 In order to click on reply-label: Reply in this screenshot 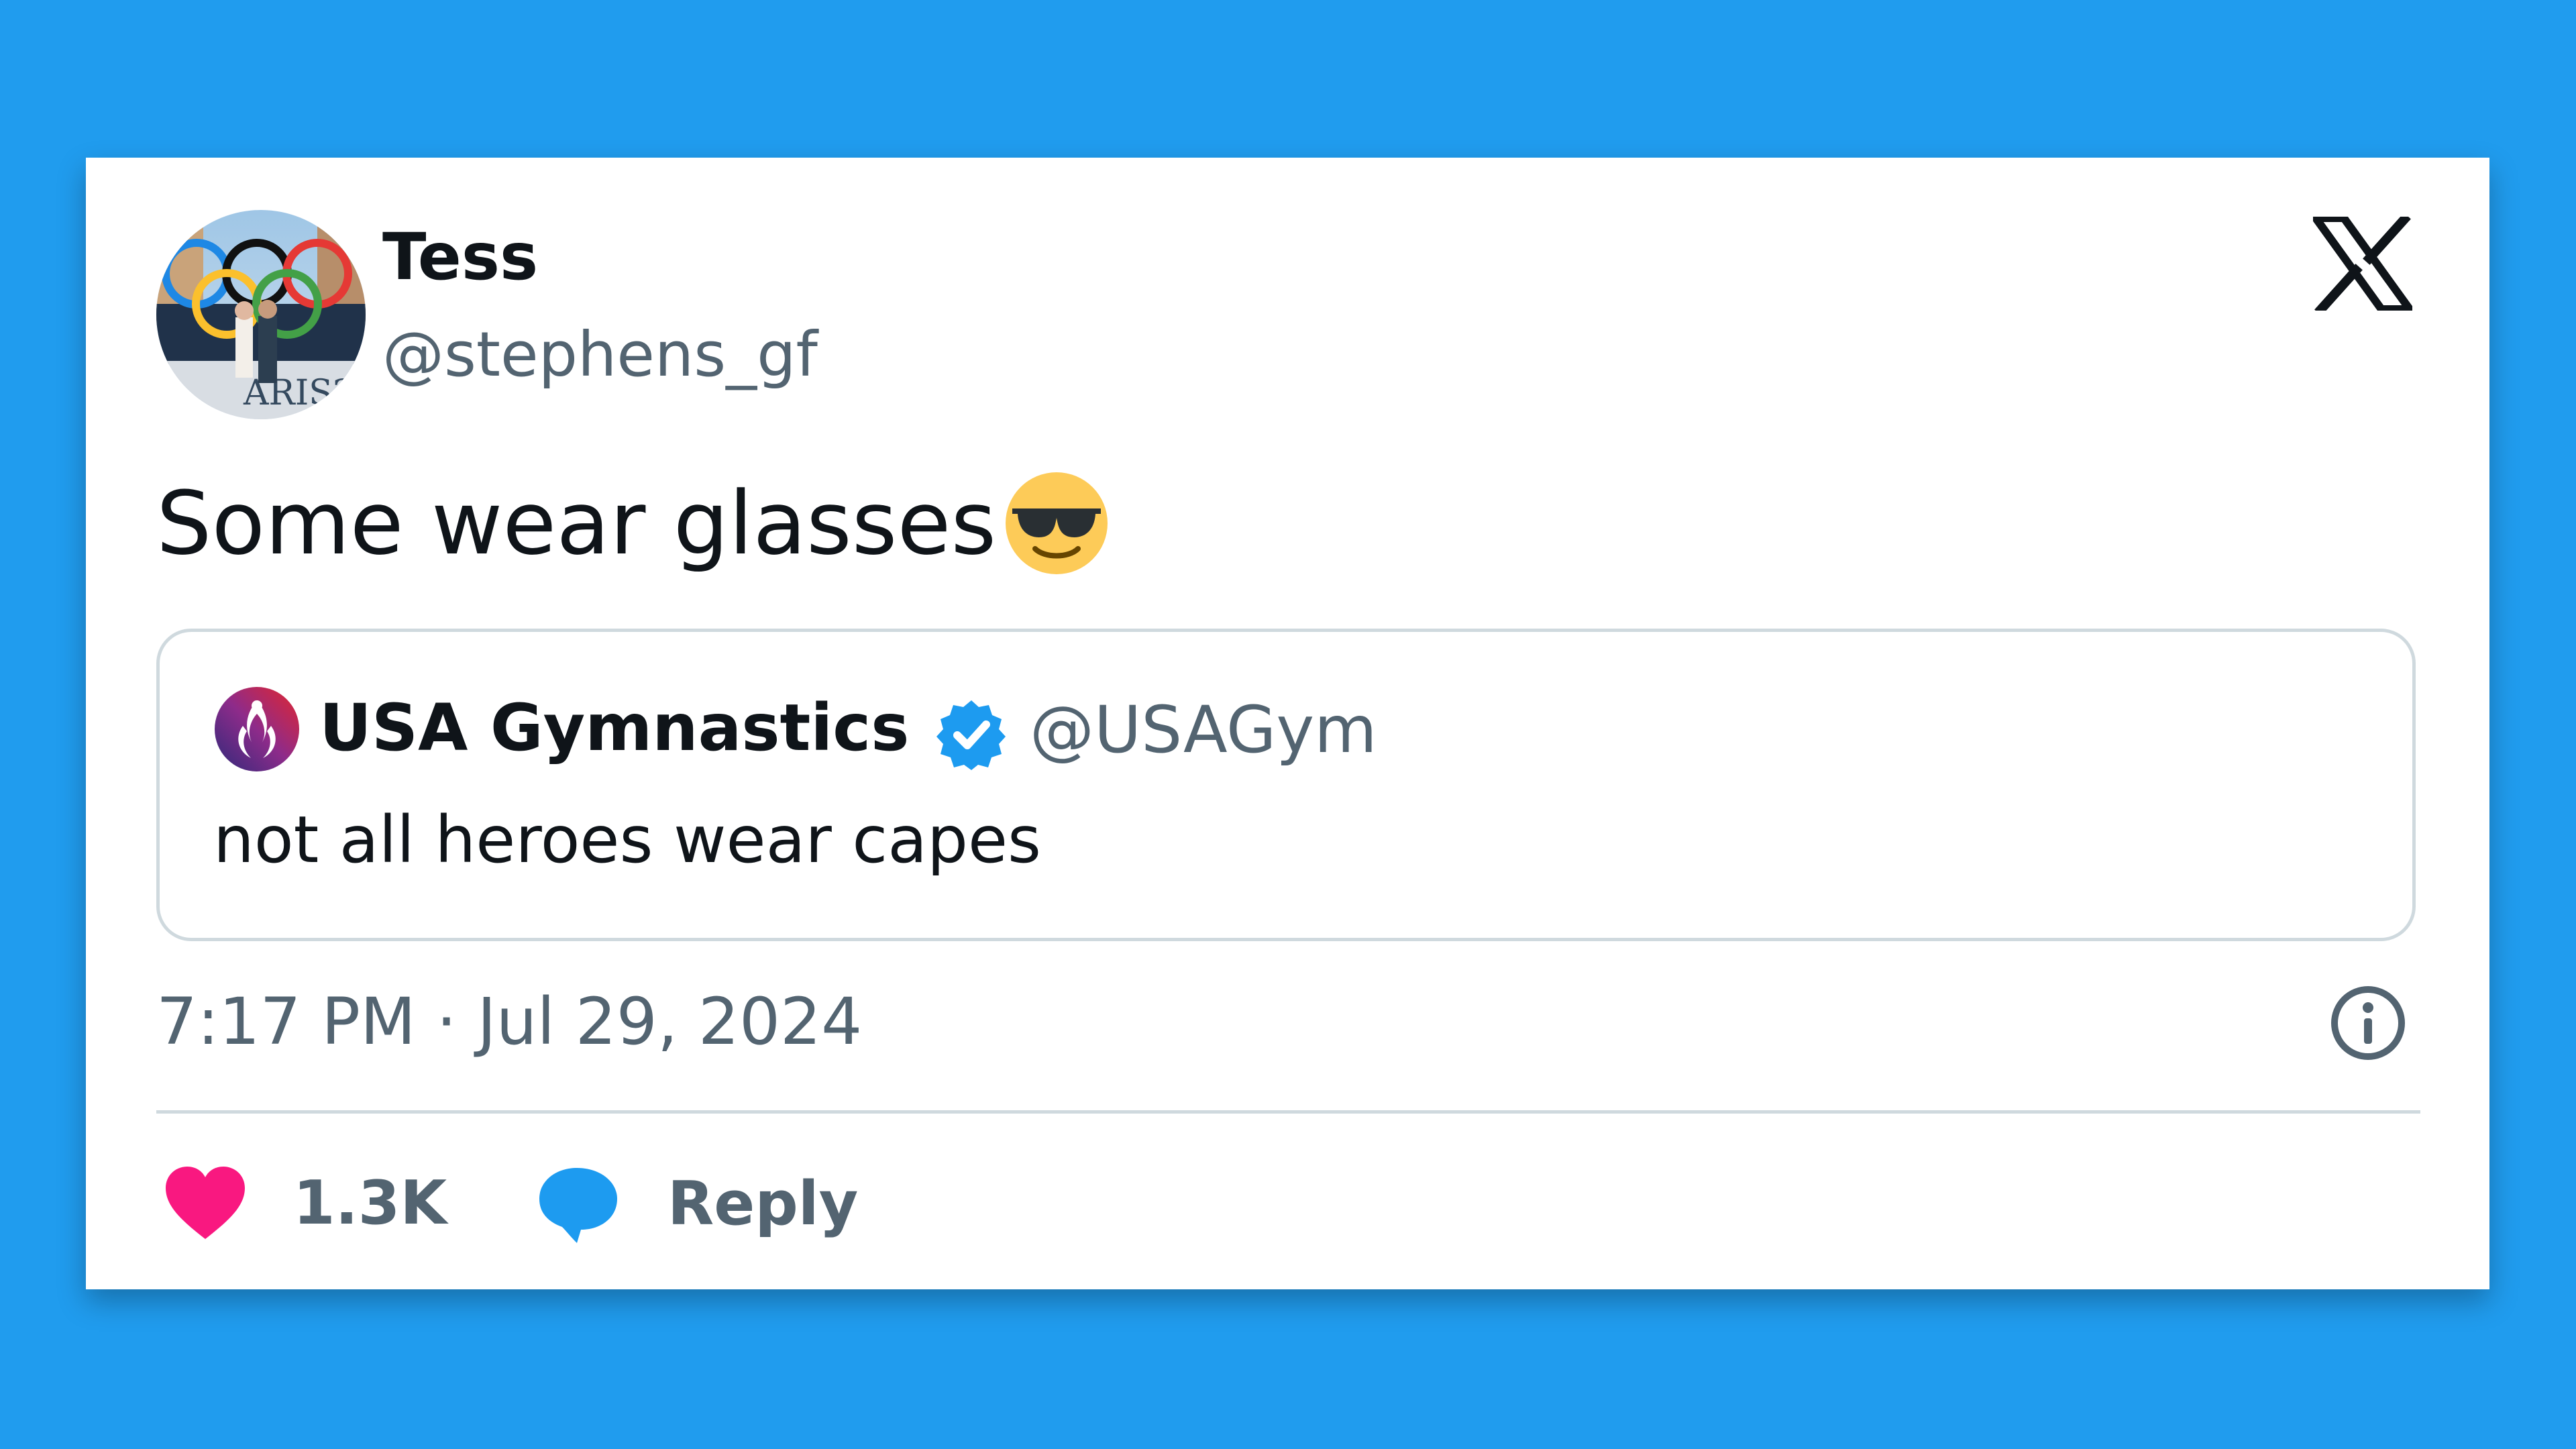, I will do `click(763, 1204)`.